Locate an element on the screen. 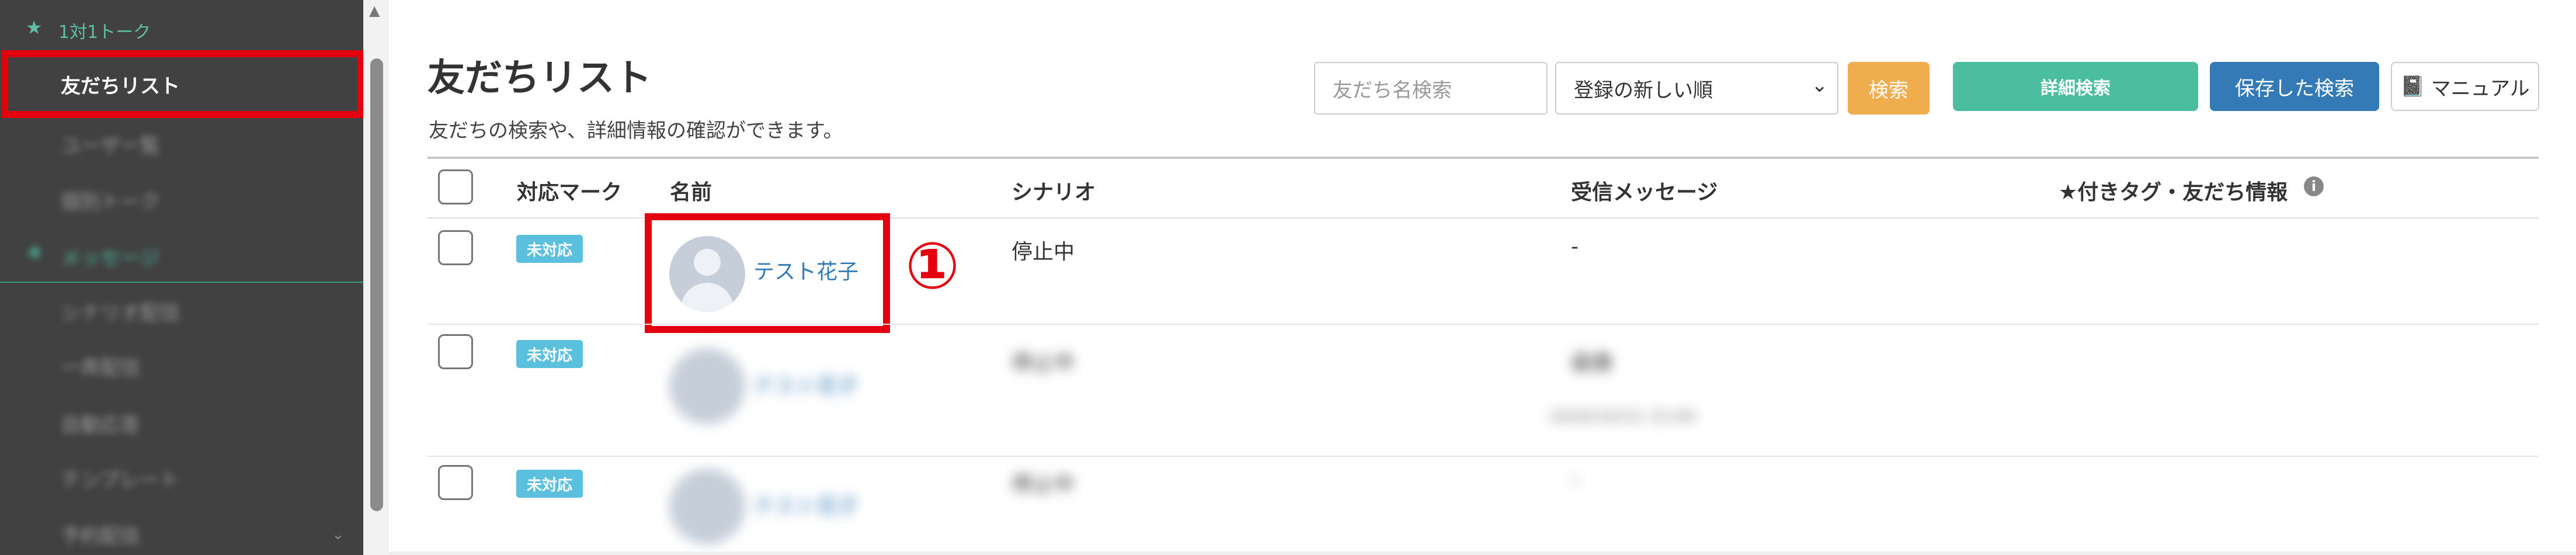 The image size is (2576, 555). divider is located at coordinates (181, 282).